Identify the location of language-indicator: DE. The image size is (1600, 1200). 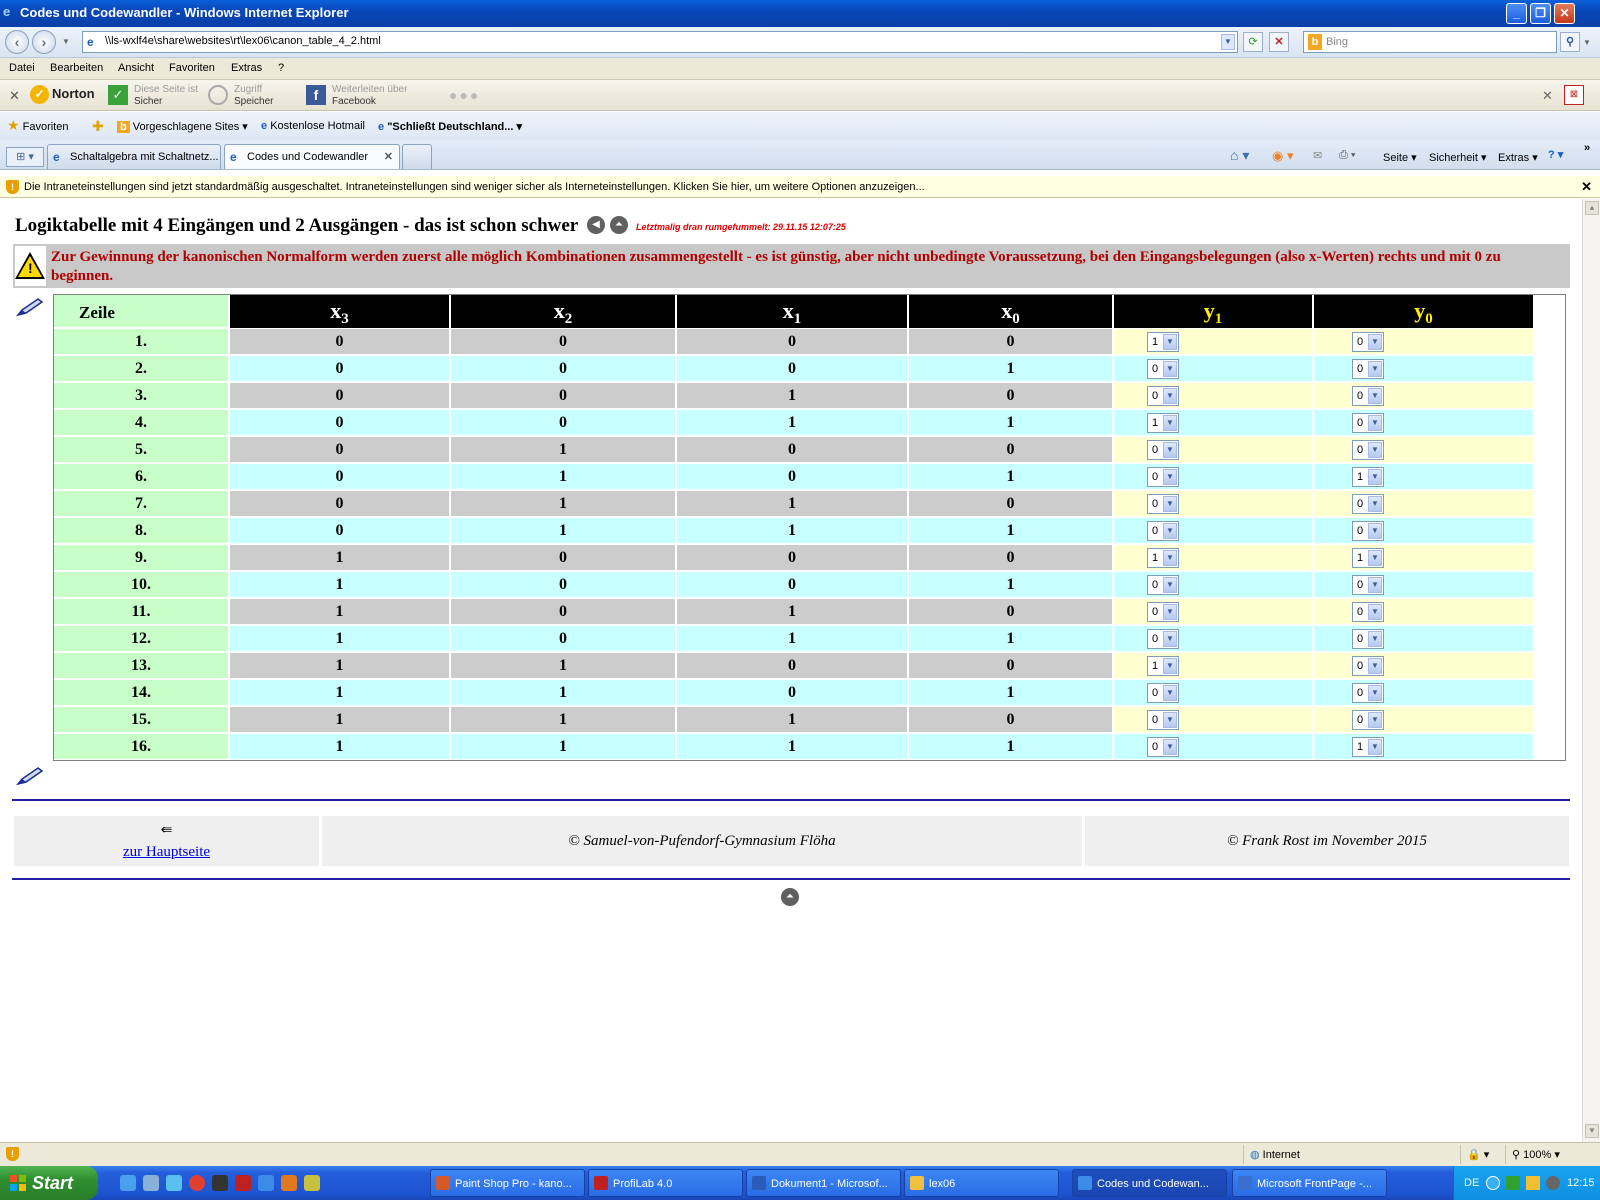
(1471, 1183).